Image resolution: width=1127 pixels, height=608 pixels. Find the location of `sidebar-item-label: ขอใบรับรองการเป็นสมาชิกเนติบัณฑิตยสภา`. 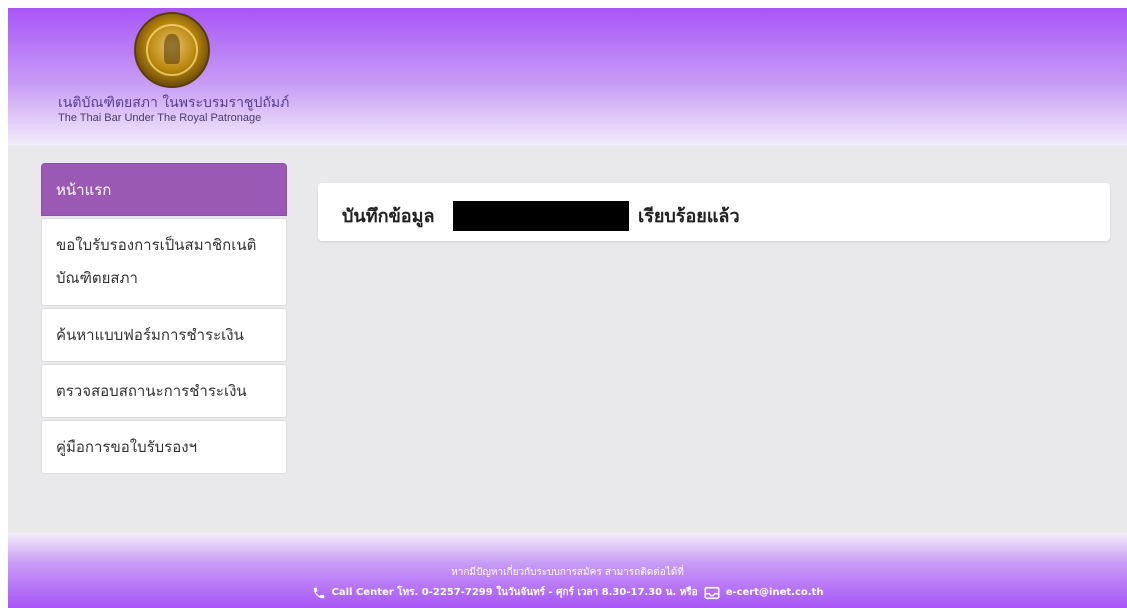

sidebar-item-label: ขอใบรับรองการเป็นสมาชิกเนติบัณฑิตยสภา is located at coordinates (156, 261).